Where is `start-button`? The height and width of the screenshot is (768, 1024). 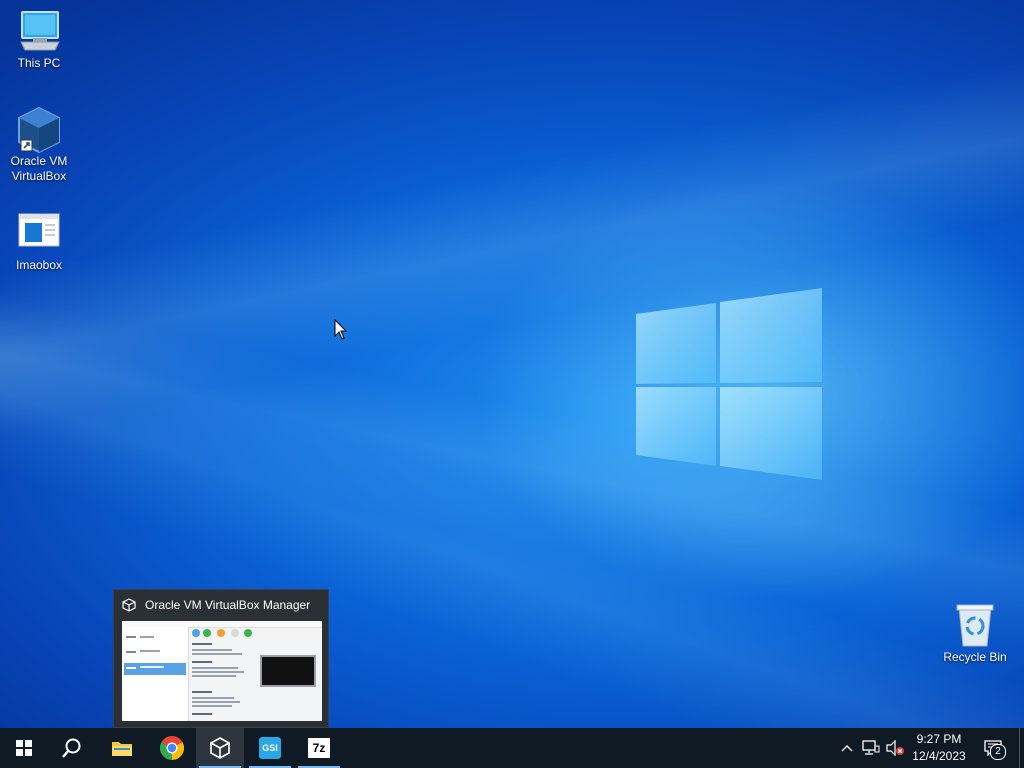
start-button is located at coordinates (24, 748).